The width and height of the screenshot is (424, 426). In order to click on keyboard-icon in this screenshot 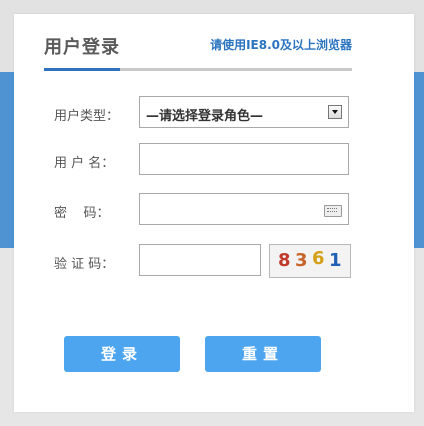, I will do `click(333, 211)`.